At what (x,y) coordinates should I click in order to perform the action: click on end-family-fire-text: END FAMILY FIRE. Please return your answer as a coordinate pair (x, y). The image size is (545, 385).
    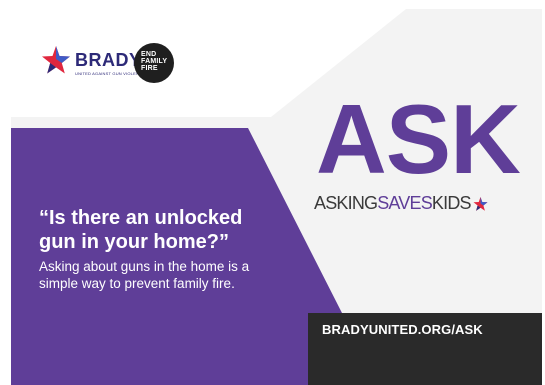
    Looking at the image, I should click on (154, 61).